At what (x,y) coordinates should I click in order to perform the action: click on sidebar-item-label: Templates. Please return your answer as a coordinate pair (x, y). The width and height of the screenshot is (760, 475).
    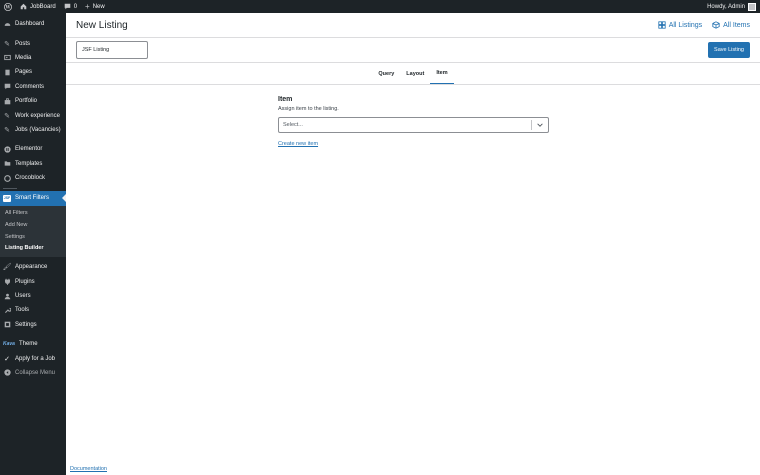
    Looking at the image, I should click on (29, 163).